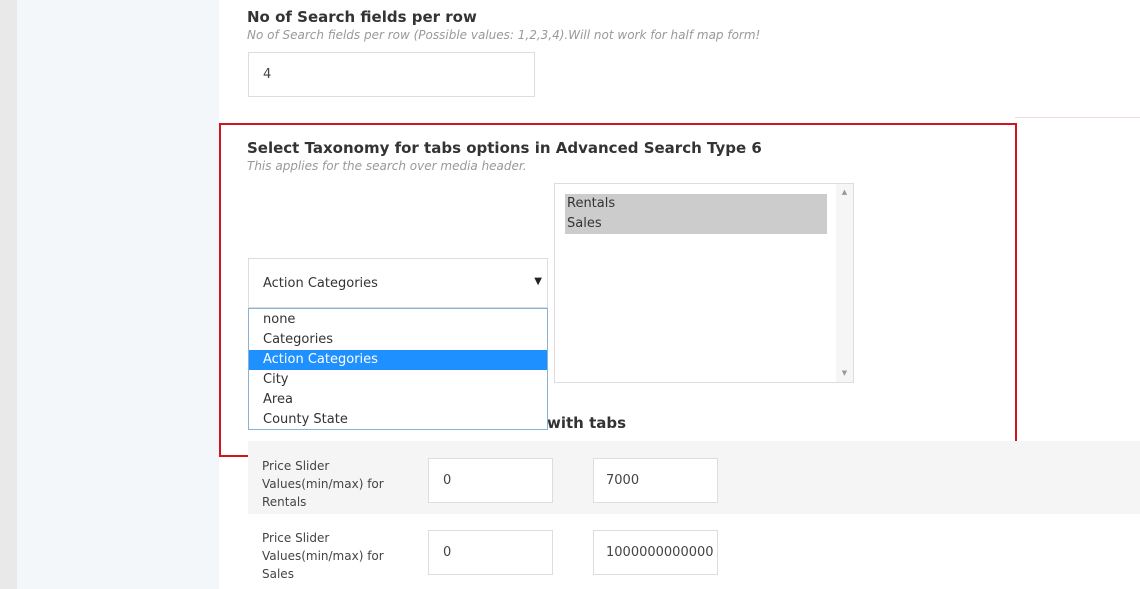  What do you see at coordinates (490, 552) in the screenshot?
I see `price-sales-min-input: 0` at bounding box center [490, 552].